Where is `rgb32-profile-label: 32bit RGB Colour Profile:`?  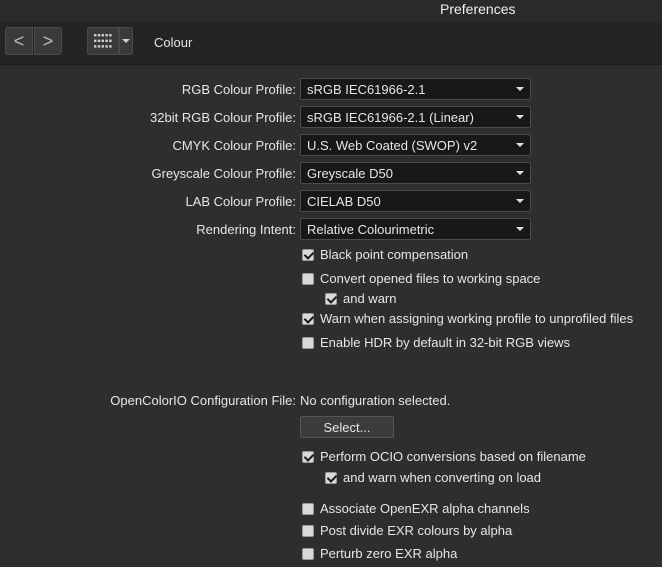
rgb32-profile-label: 32bit RGB Colour Profile: is located at coordinates (223, 117).